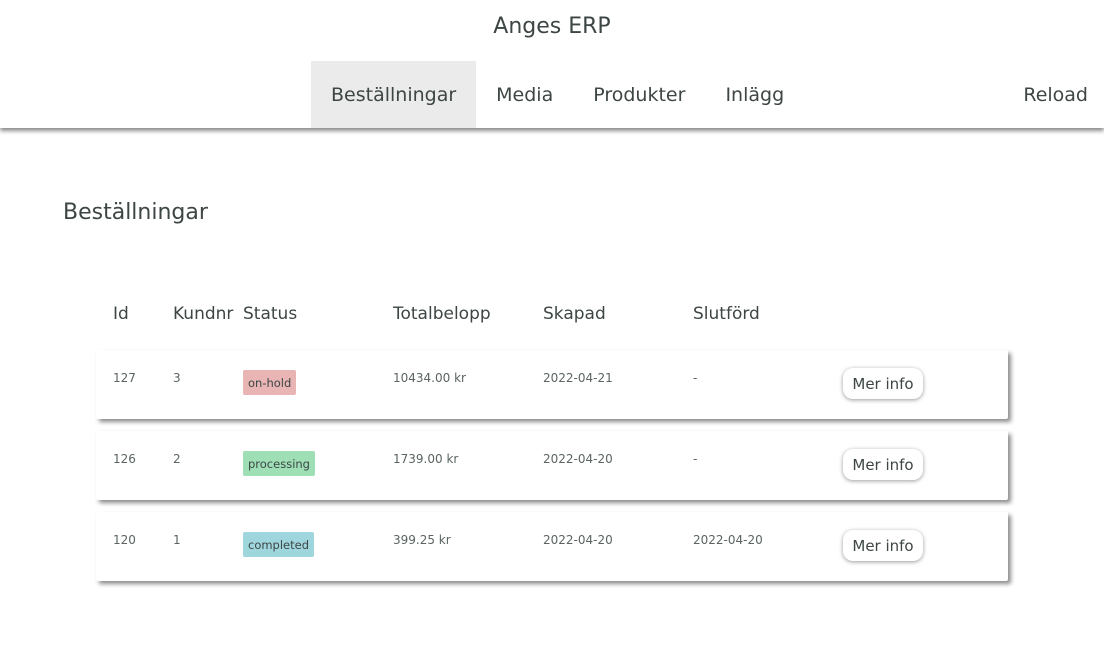  I want to click on main-nav: Beställningar Media Produkter Inlägg, so click(557, 94).